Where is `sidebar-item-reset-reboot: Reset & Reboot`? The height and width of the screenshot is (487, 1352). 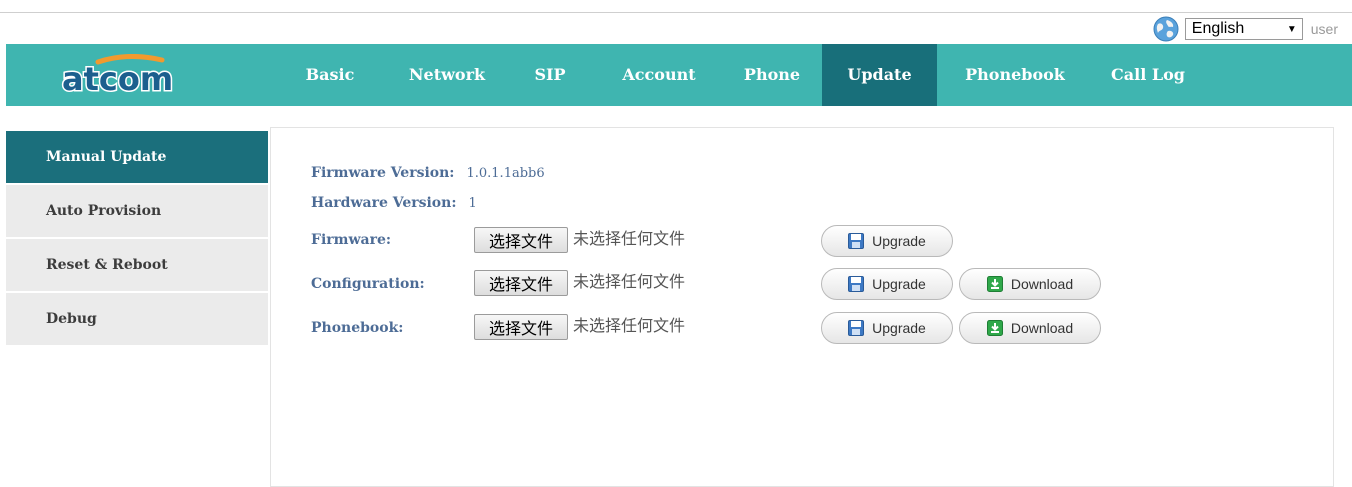 sidebar-item-reset-reboot: Reset & Reboot is located at coordinates (137, 265).